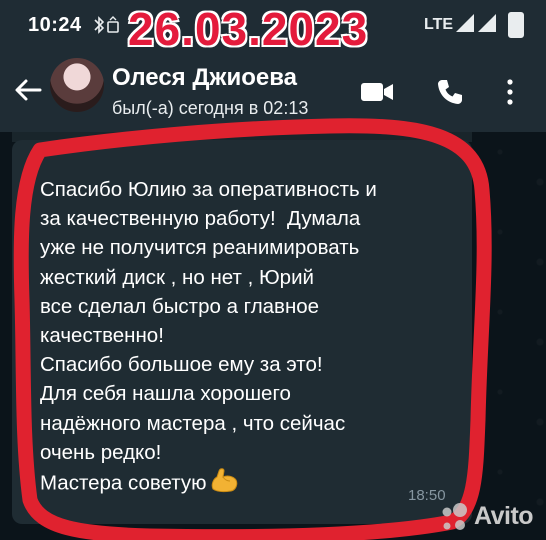 This screenshot has height=540, width=546. What do you see at coordinates (504, 516) in the screenshot?
I see `avito-brand: Avito` at bounding box center [504, 516].